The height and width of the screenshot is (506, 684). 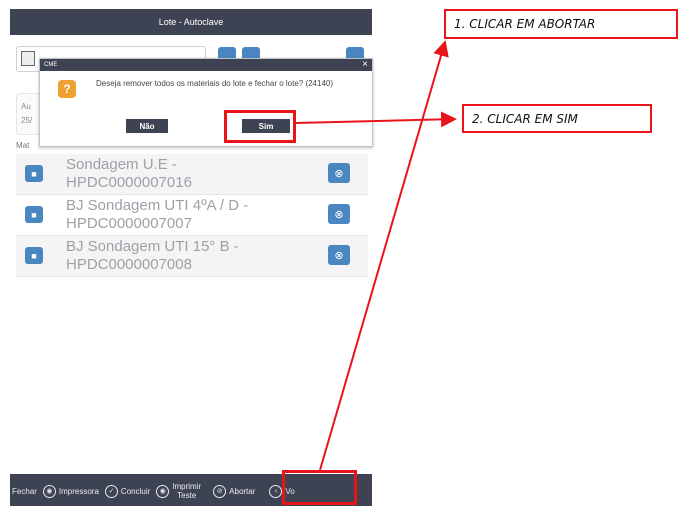 I want to click on printer-button: ◉ Impressora, so click(x=70, y=491).